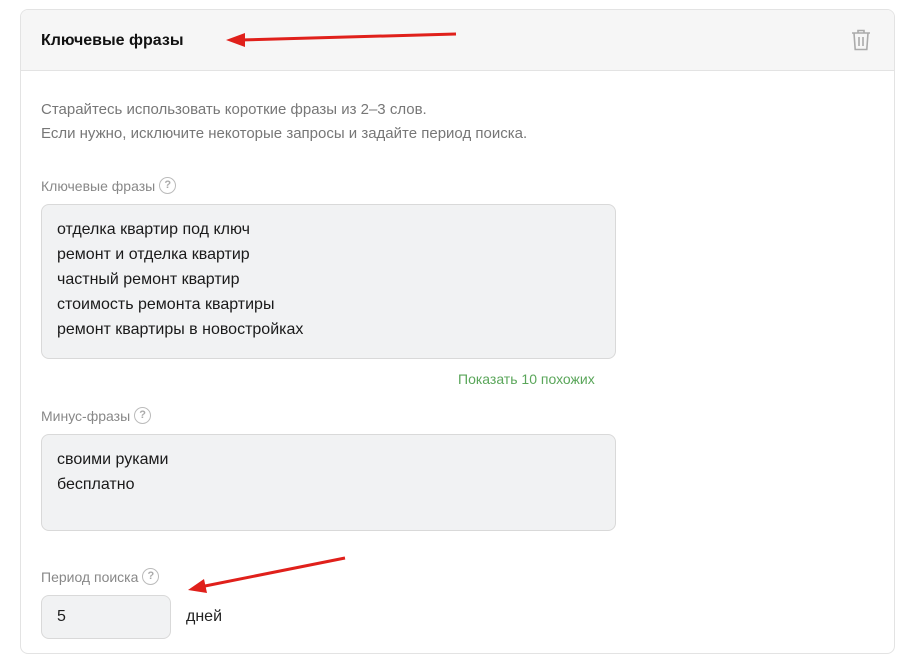 Image resolution: width=908 pixels, height=658 pixels. Describe the element at coordinates (153, 229) in the screenshot. I see `keyword-line: отделка квартир под ключ` at that location.